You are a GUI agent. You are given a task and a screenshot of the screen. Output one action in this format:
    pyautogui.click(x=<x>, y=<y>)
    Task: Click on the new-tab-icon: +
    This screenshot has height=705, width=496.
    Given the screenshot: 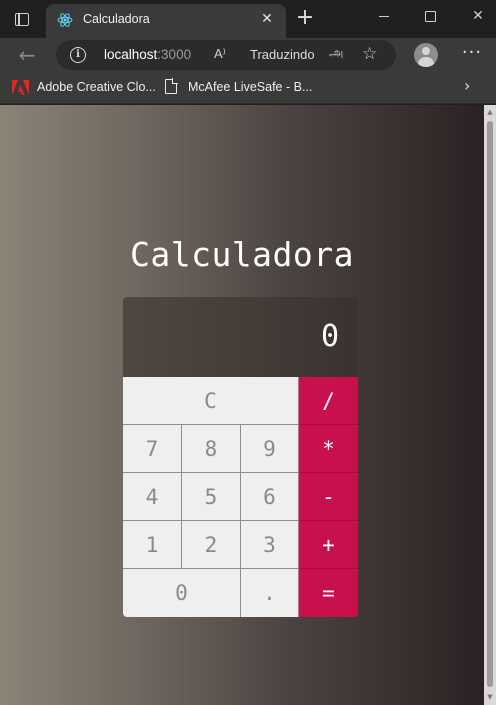 What is the action you would take?
    pyautogui.click(x=305, y=19)
    